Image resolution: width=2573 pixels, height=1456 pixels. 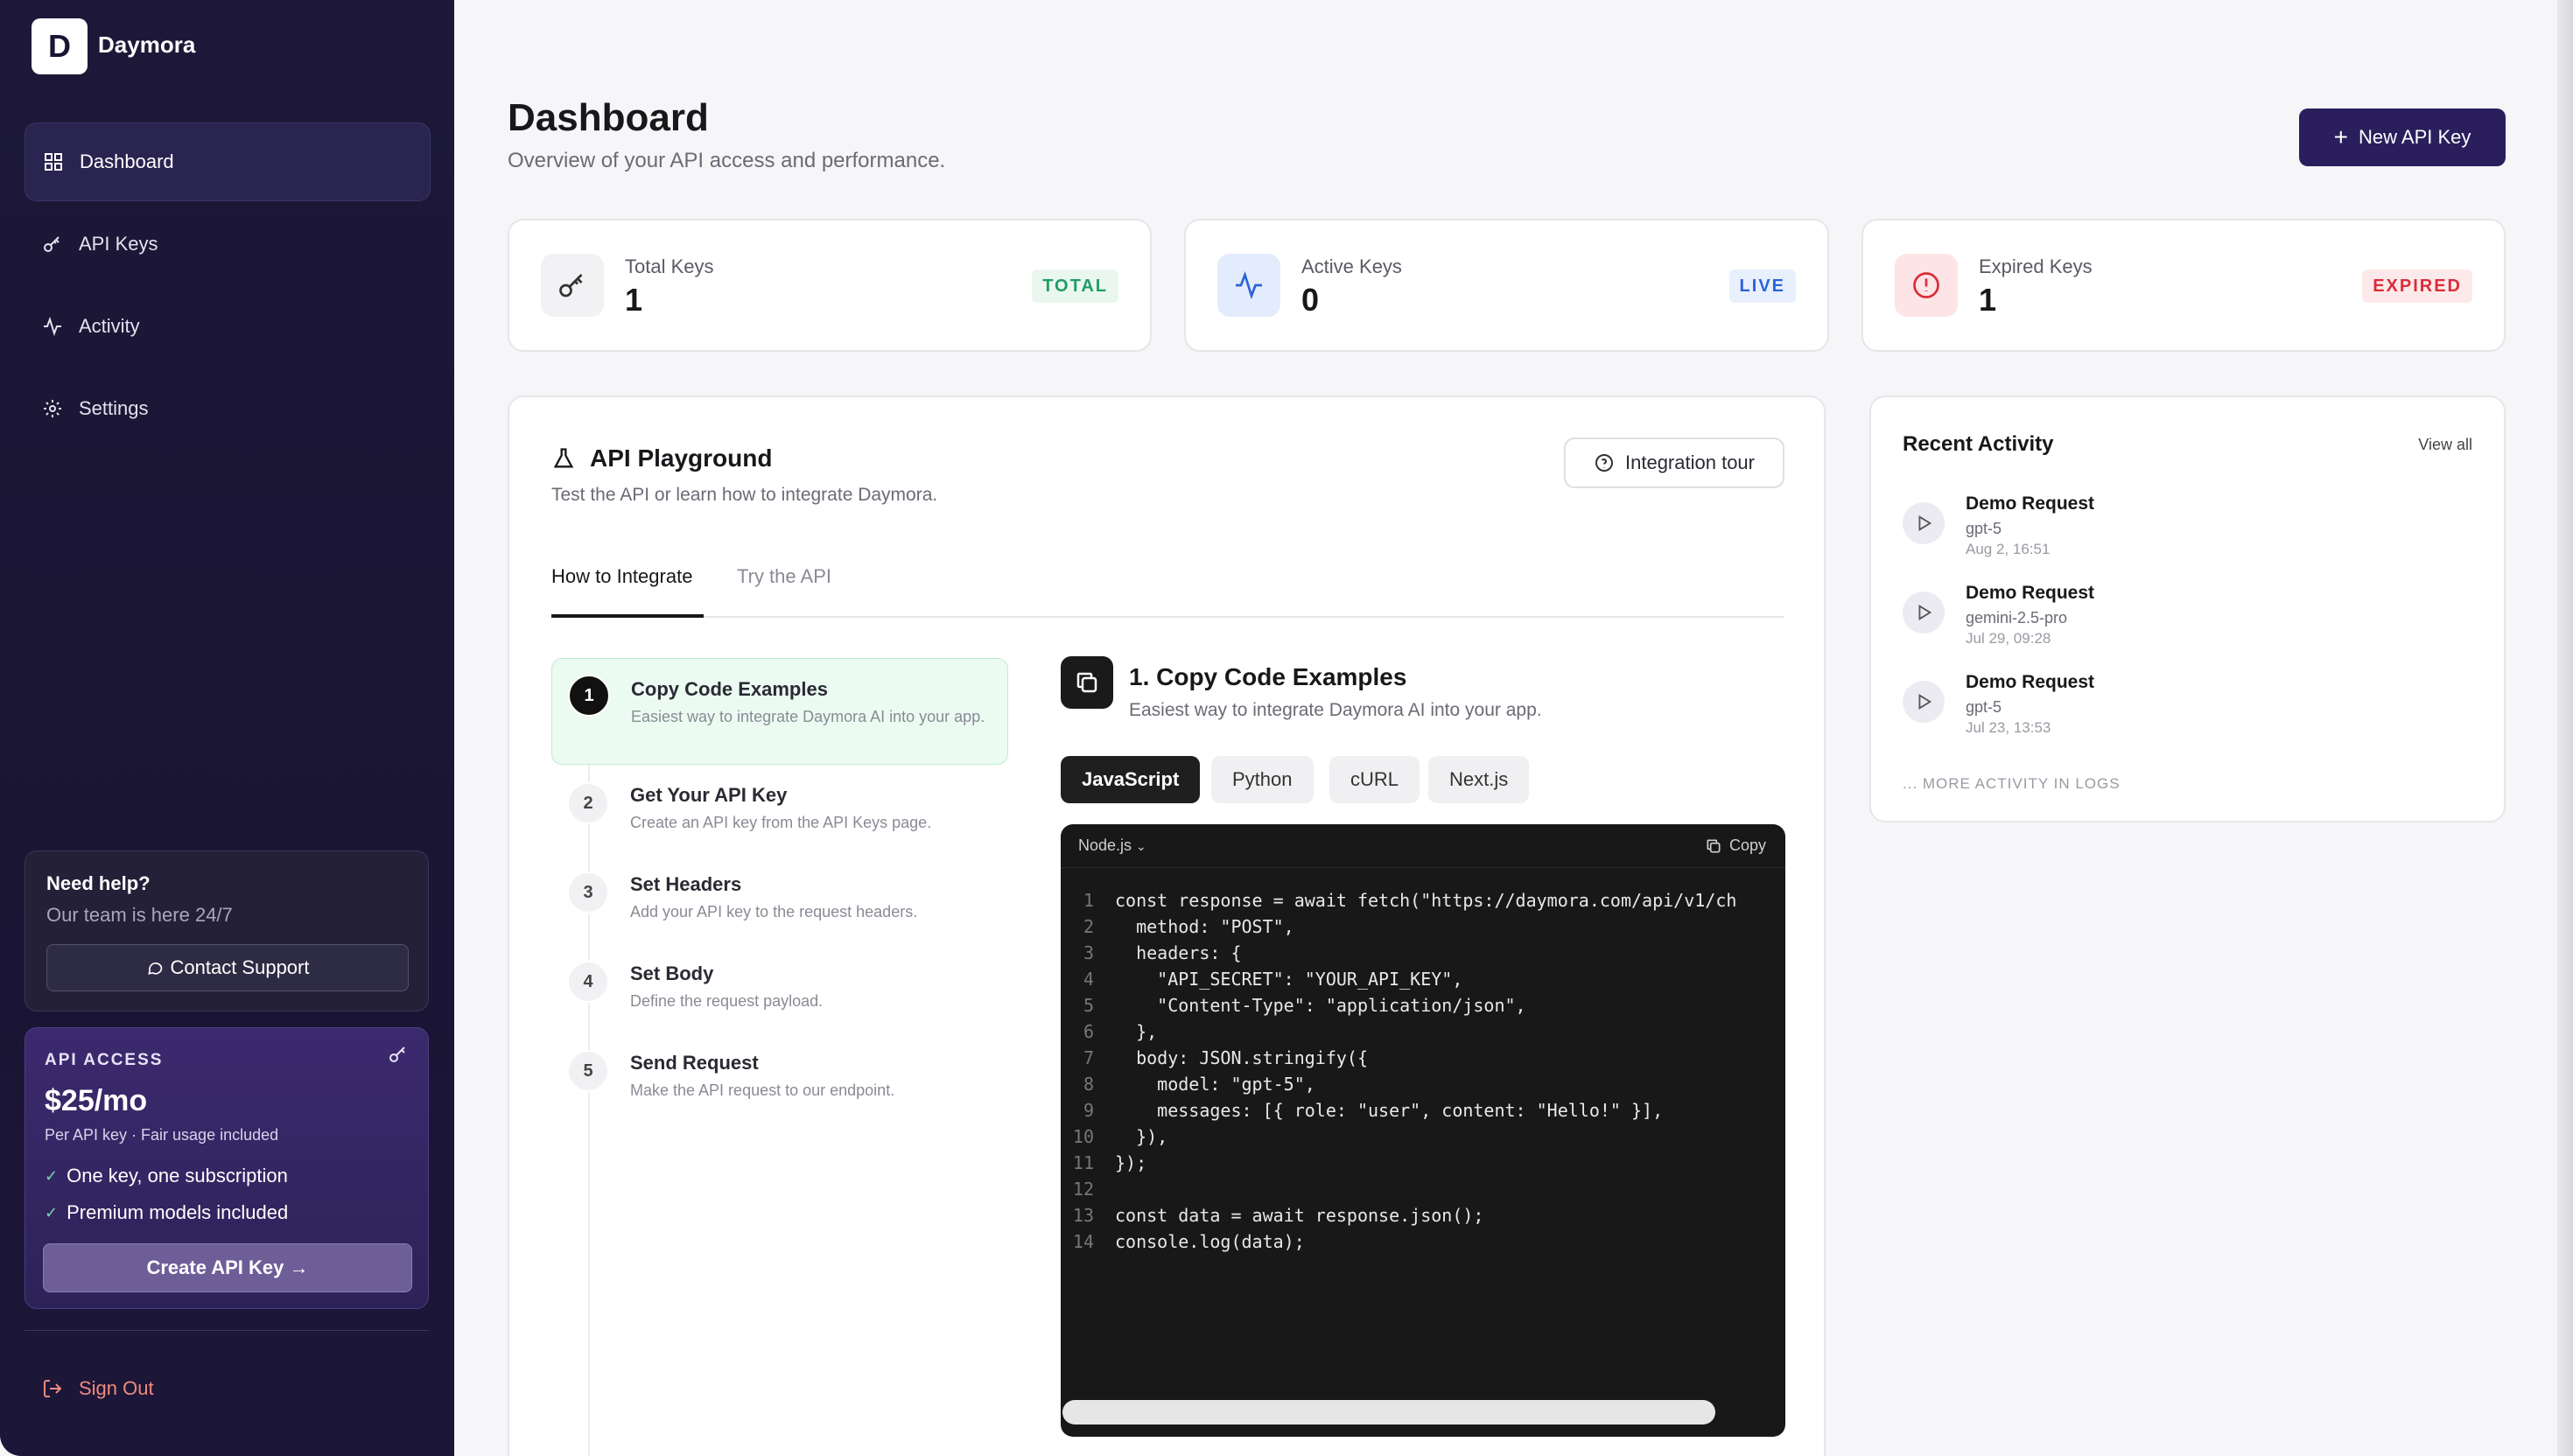 I want to click on sidebar-item-settings: Settings, so click(x=228, y=408).